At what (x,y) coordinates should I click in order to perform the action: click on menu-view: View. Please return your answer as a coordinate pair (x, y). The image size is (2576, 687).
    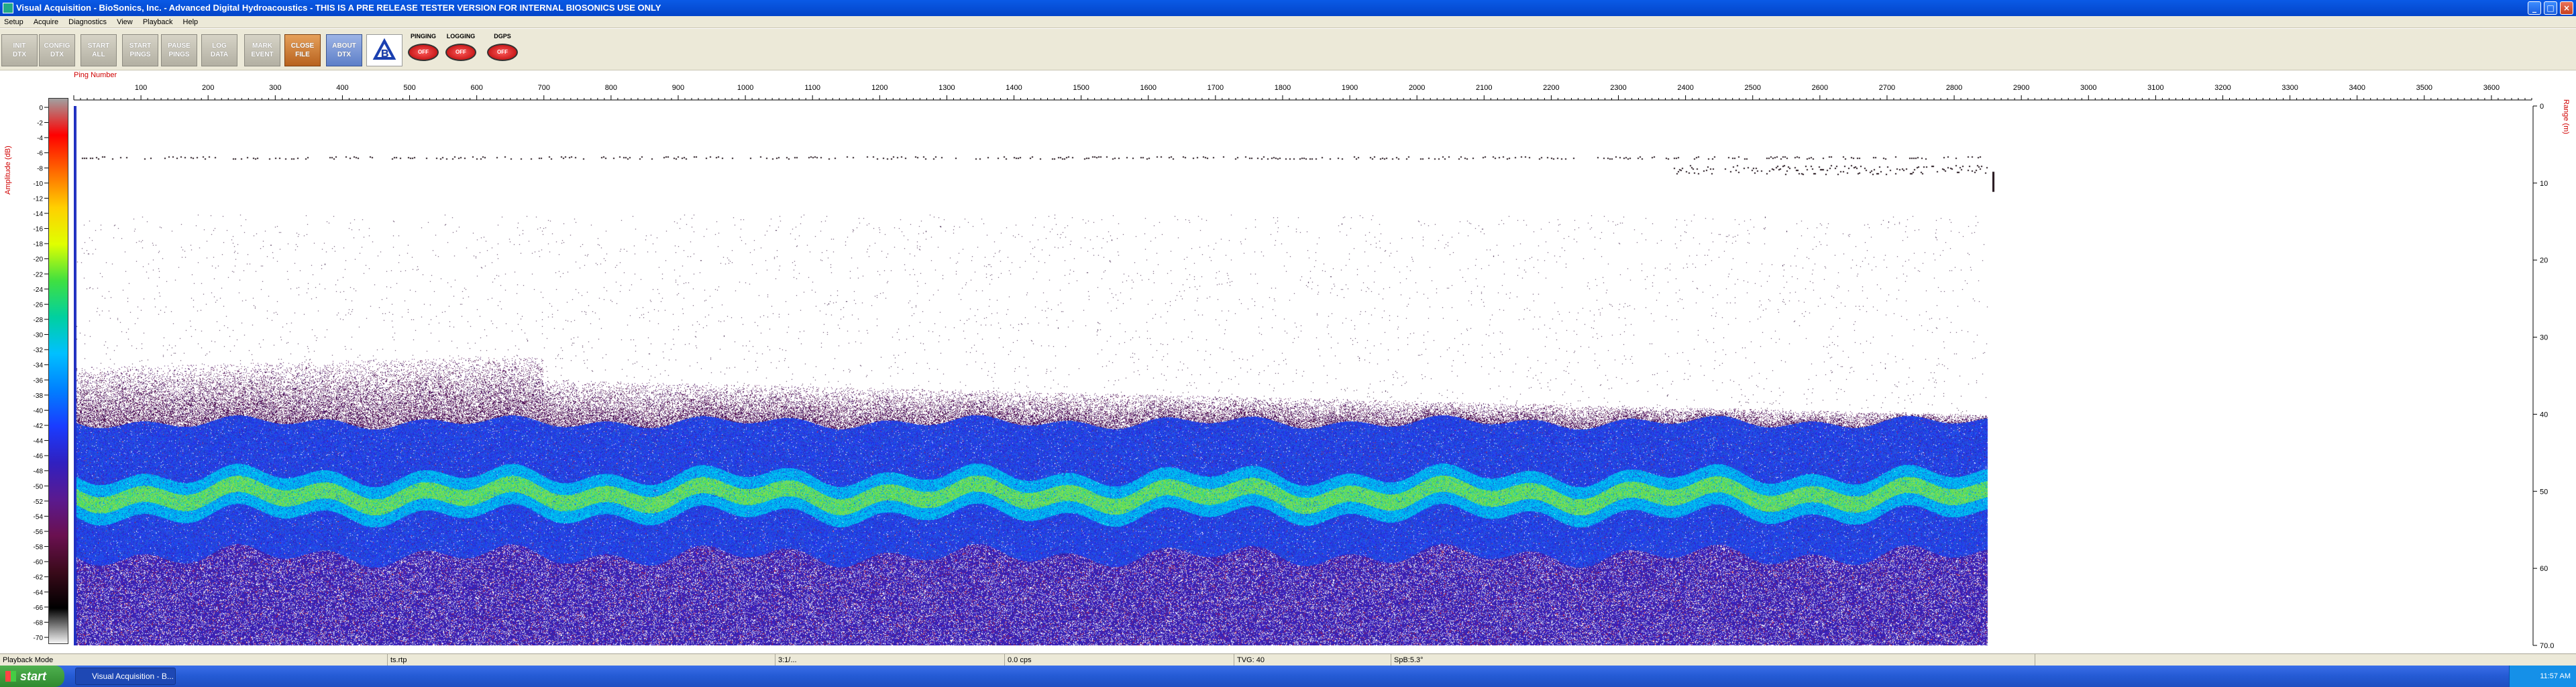
    Looking at the image, I should click on (125, 22).